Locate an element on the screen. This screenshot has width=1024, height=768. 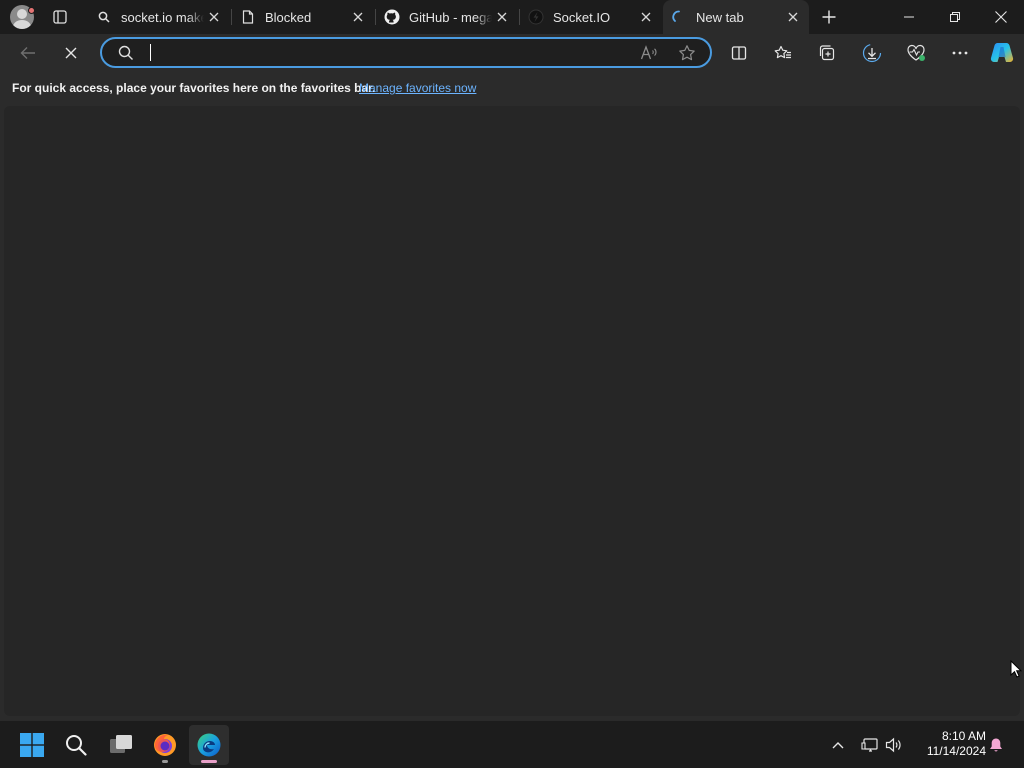
heartbeat-icon is located at coordinates (916, 52).